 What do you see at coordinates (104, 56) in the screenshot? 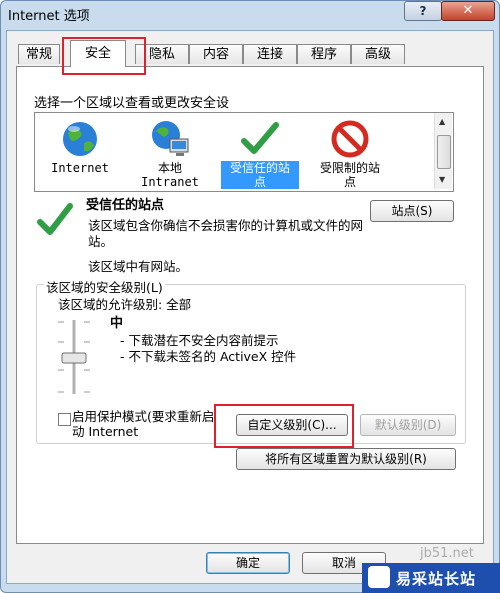
I see `tab-highlight-box` at bounding box center [104, 56].